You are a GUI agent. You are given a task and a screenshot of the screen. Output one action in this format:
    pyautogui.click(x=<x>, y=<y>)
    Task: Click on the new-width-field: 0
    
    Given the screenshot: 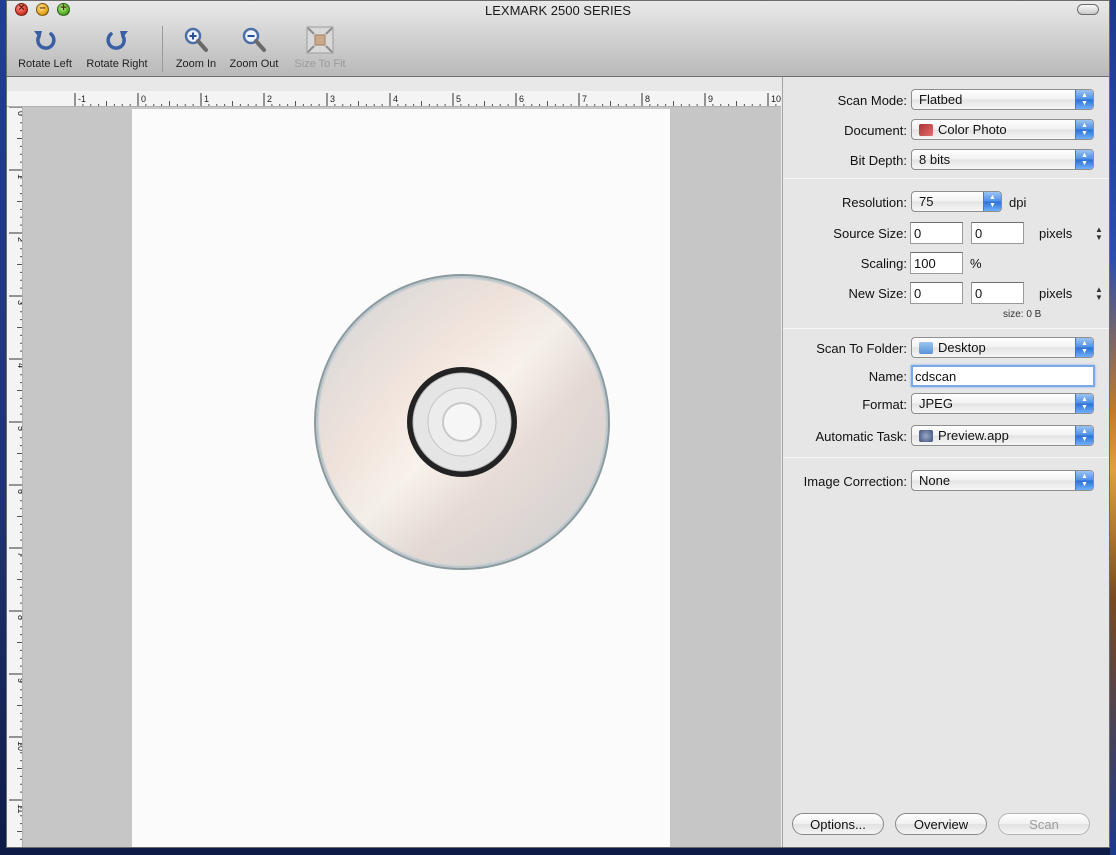 What is the action you would take?
    pyautogui.click(x=936, y=293)
    